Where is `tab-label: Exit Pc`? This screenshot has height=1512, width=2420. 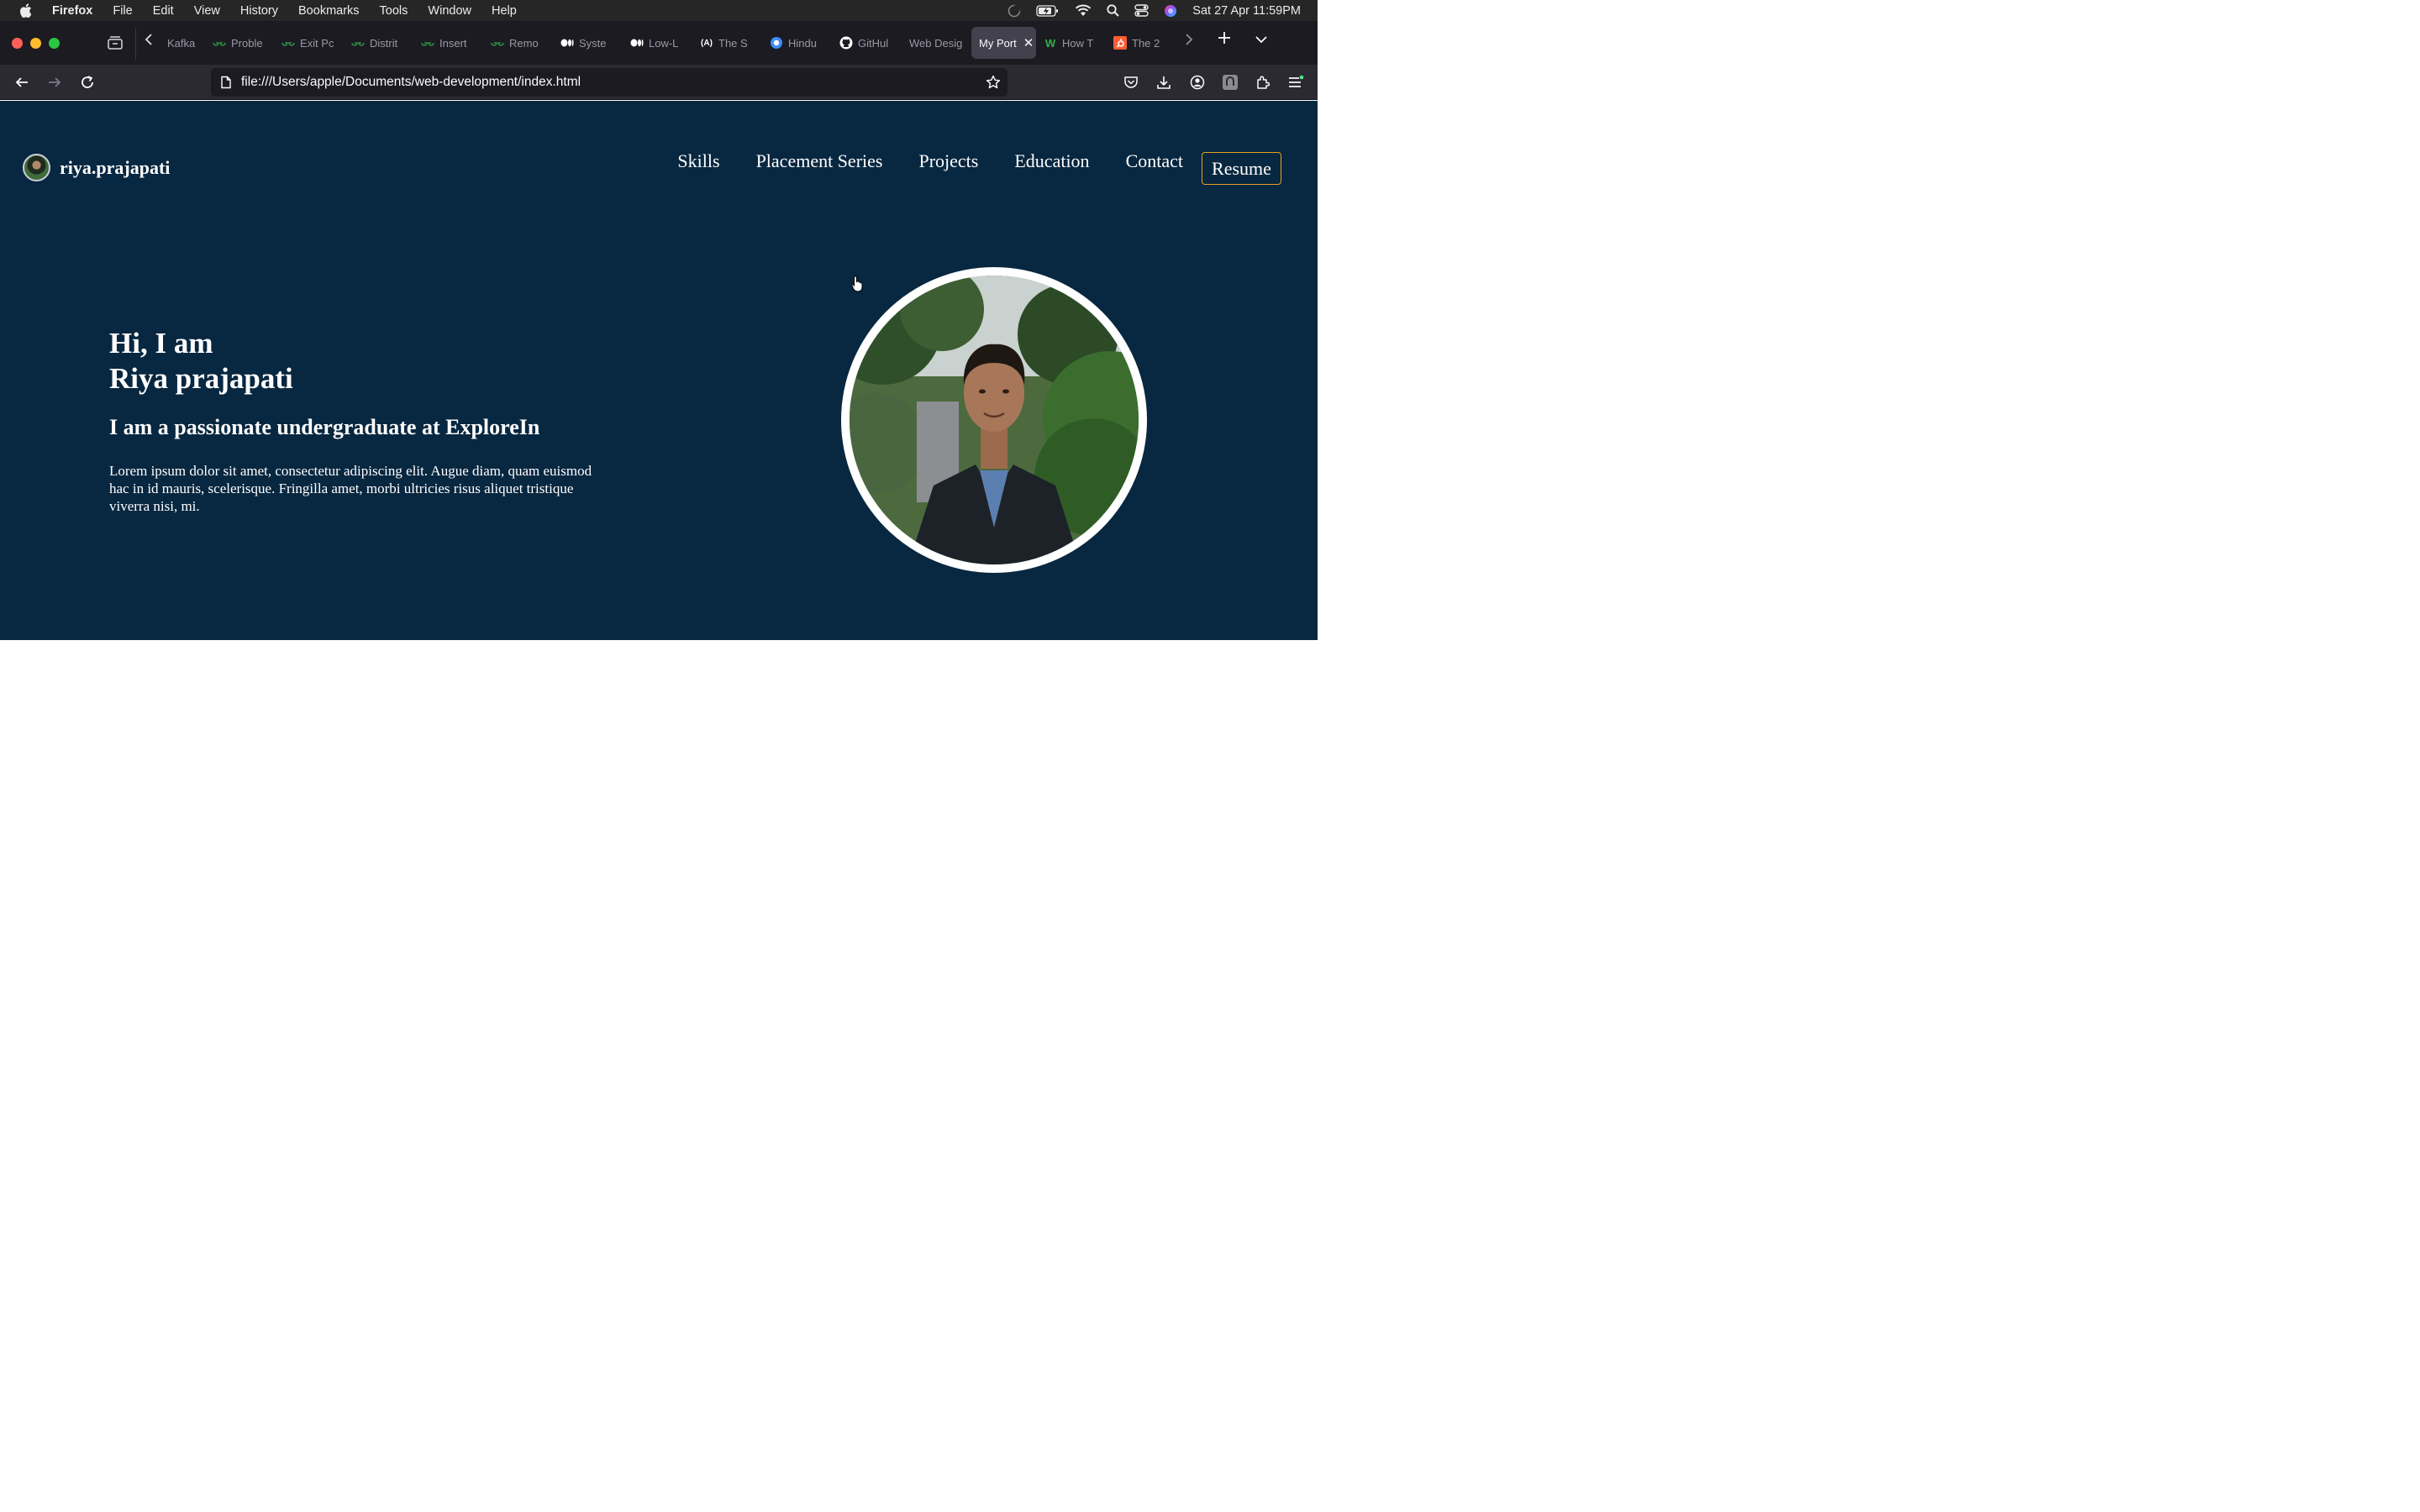 tab-label: Exit Pc is located at coordinates (317, 43).